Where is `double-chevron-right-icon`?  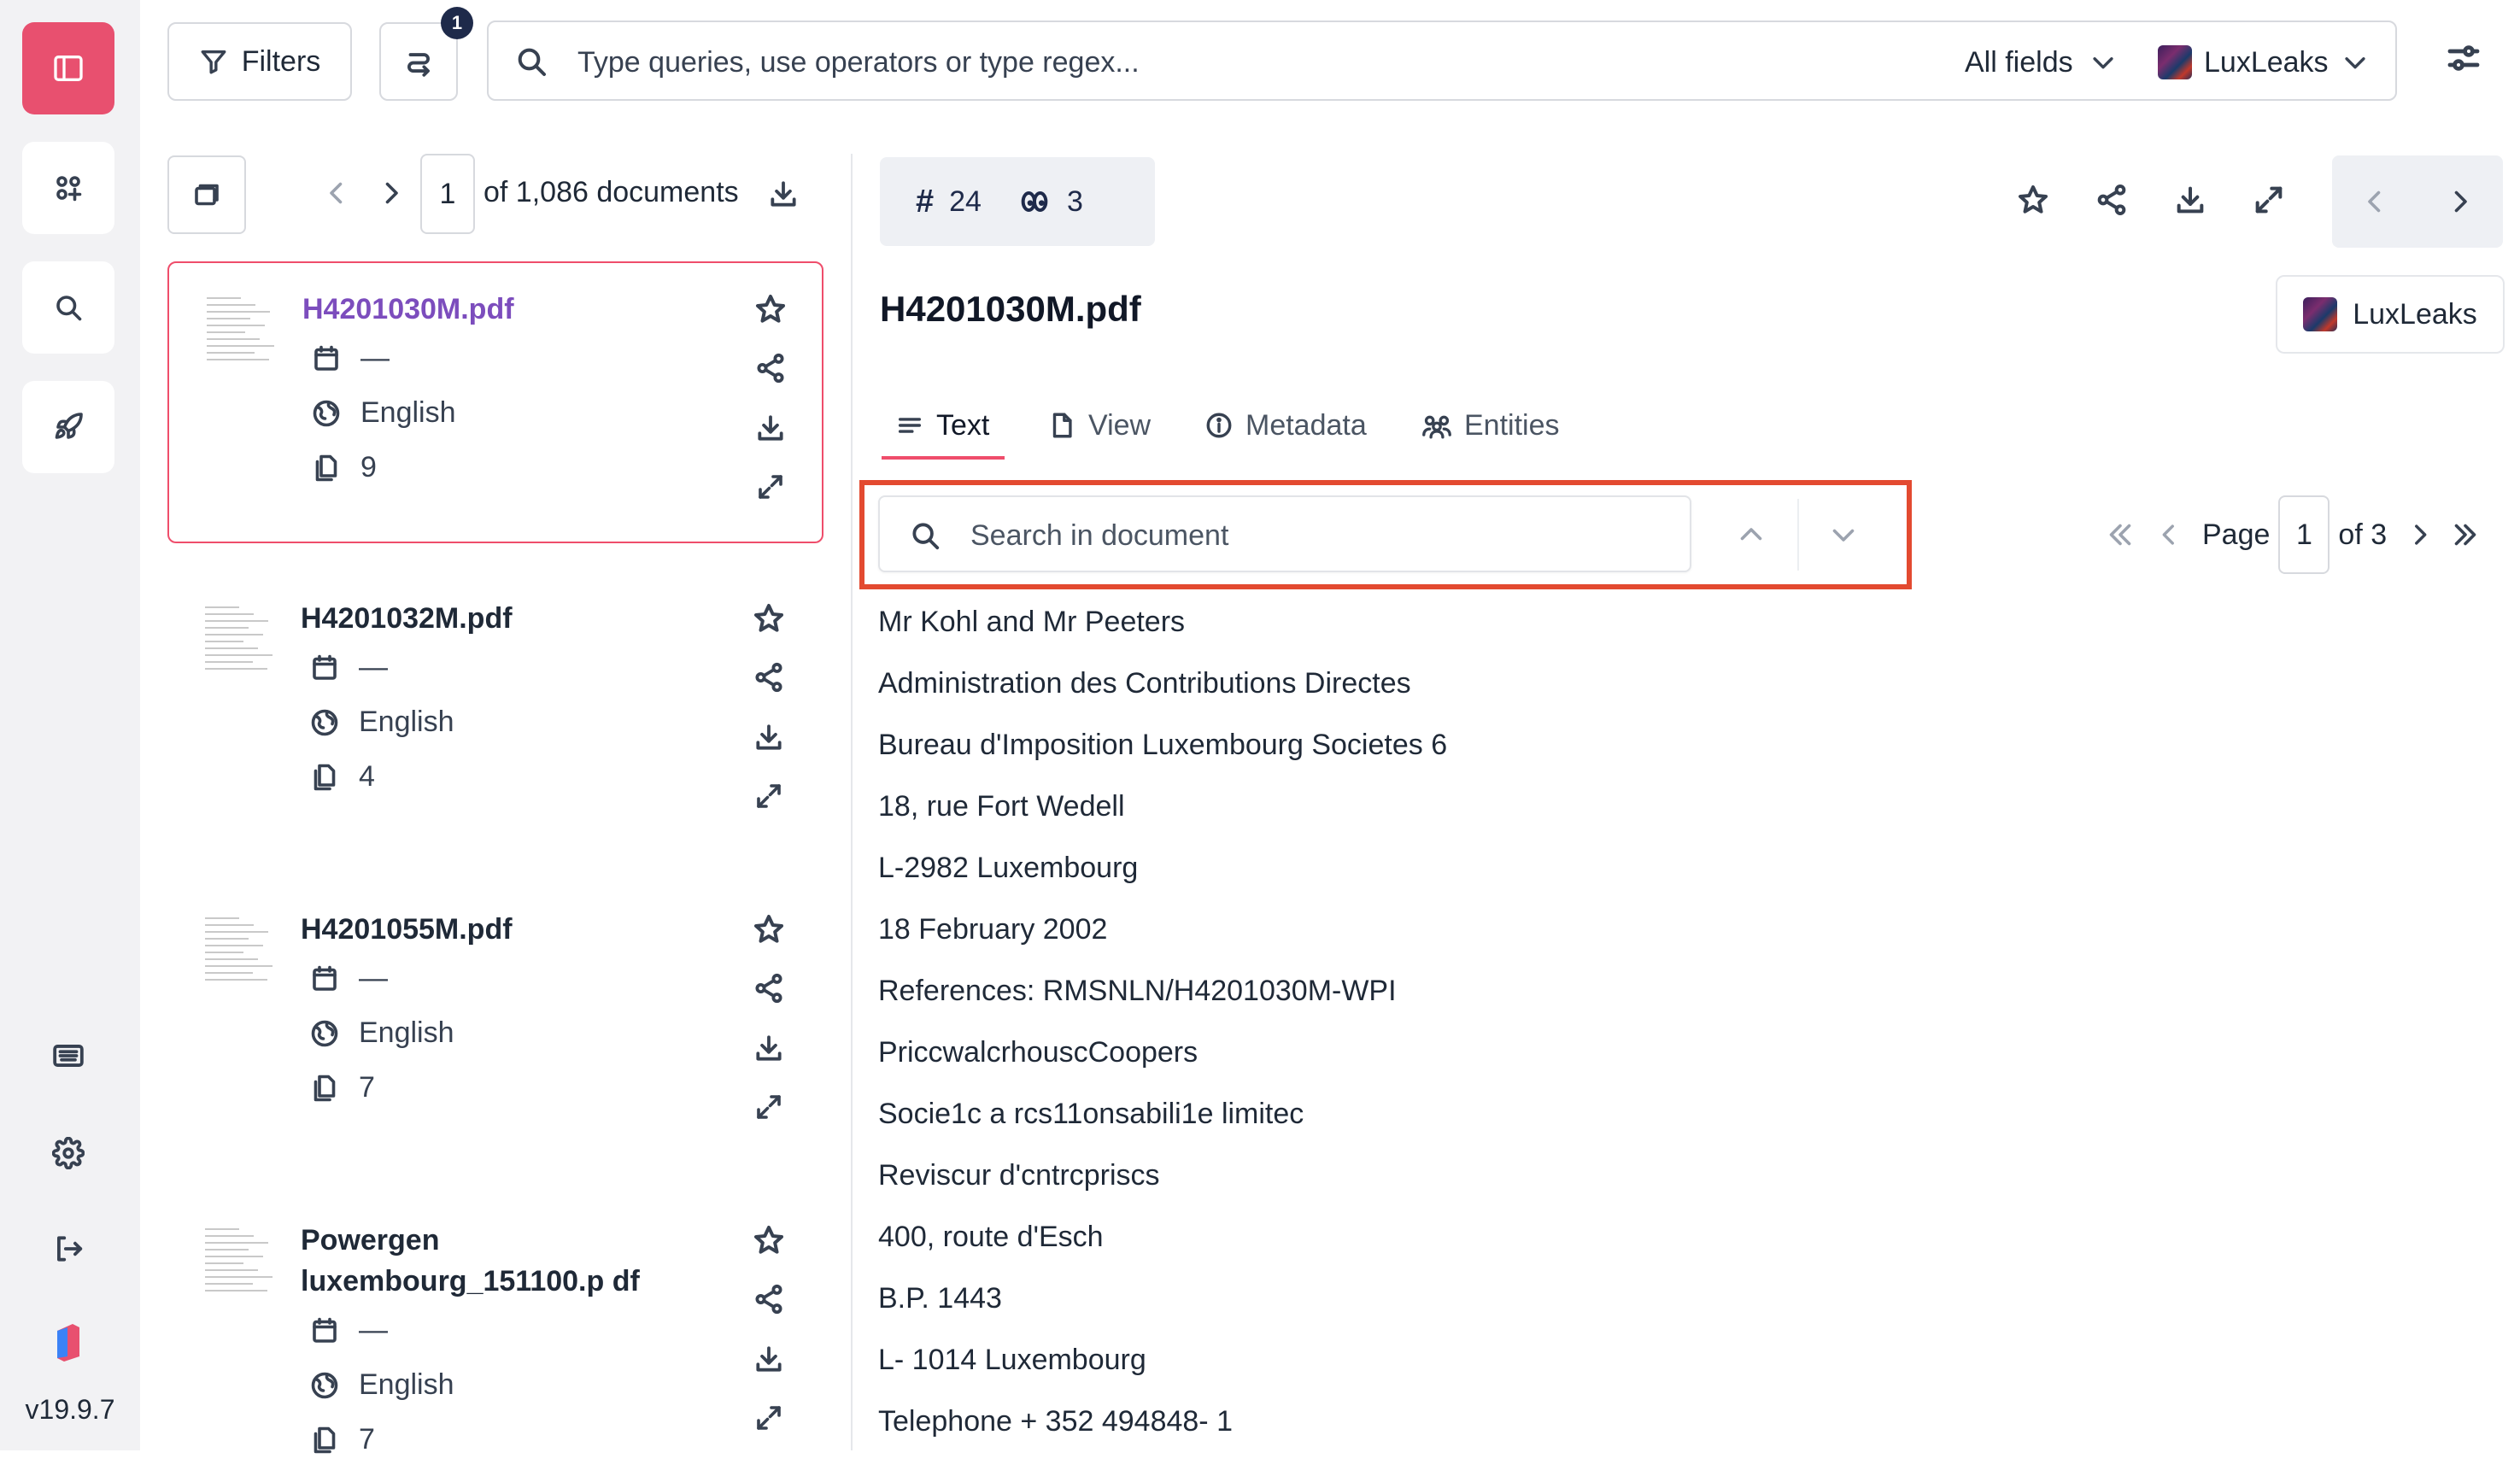 double-chevron-right-icon is located at coordinates (2465, 535).